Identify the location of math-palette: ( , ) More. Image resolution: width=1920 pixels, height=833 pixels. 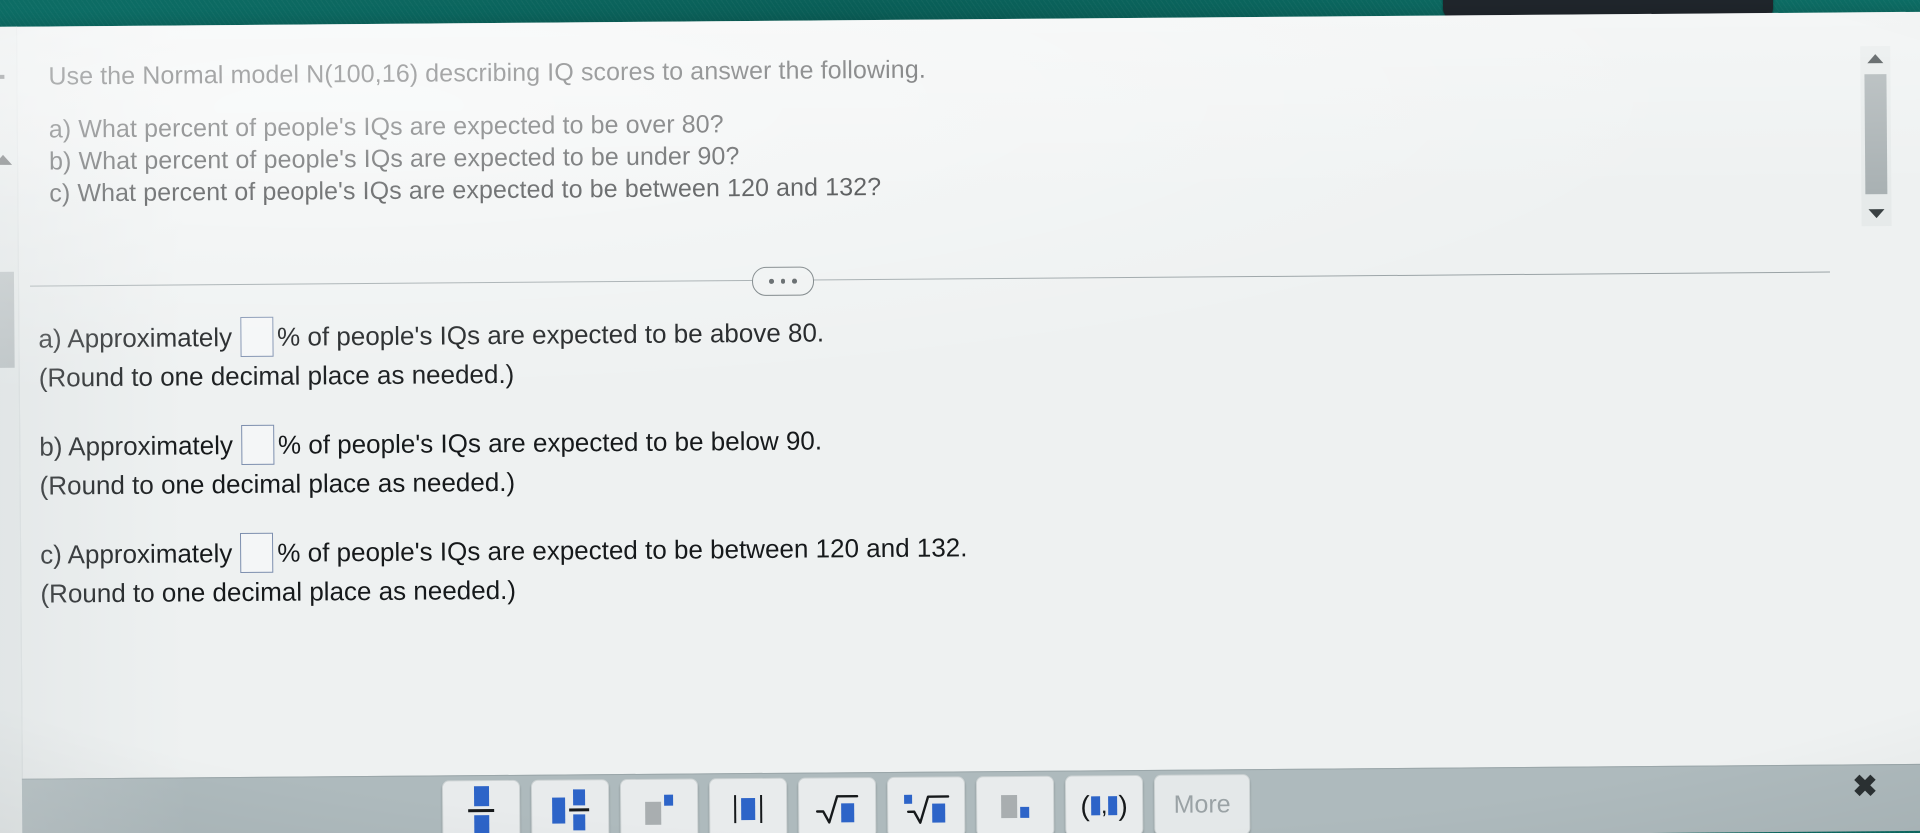
(846, 803).